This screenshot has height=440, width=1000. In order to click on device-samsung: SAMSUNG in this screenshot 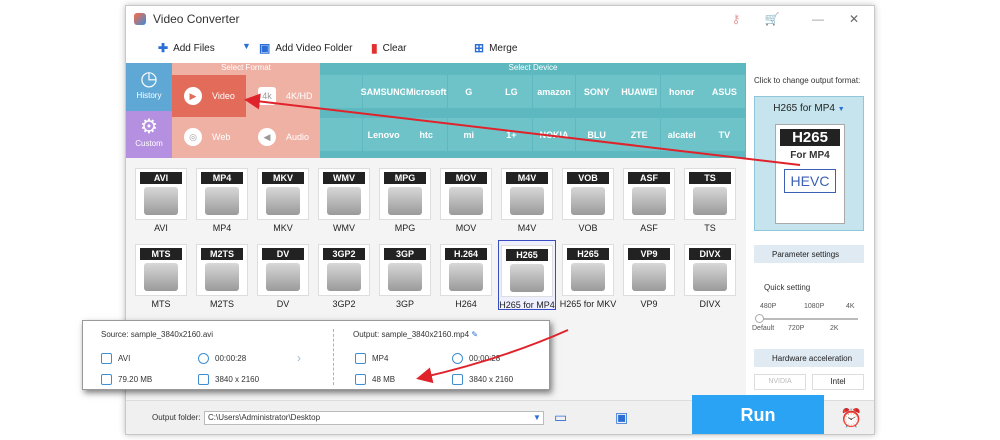, I will do `click(384, 91)`.